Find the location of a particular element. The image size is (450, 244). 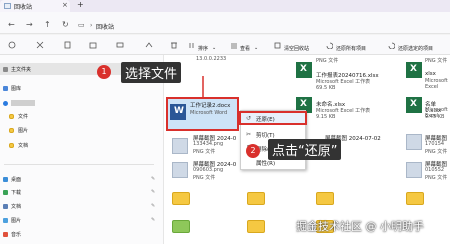

empty-recycle-bin-button: 清空回收站 is located at coordinates (296, 48).